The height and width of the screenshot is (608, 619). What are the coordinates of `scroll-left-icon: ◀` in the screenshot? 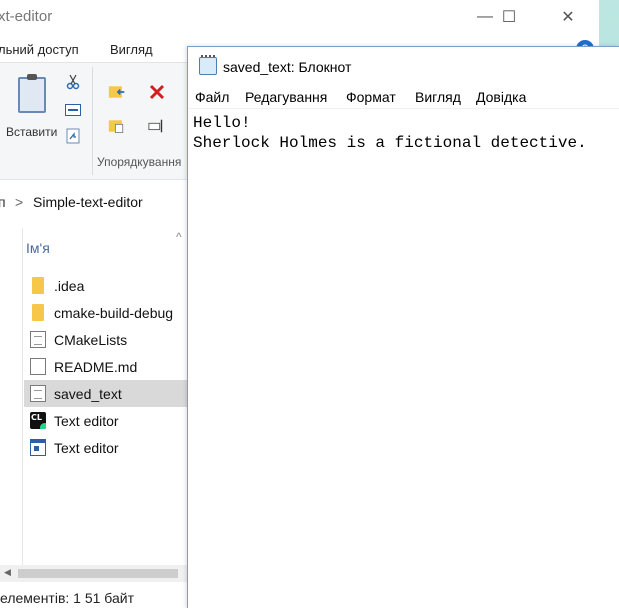 It's located at (7, 572).